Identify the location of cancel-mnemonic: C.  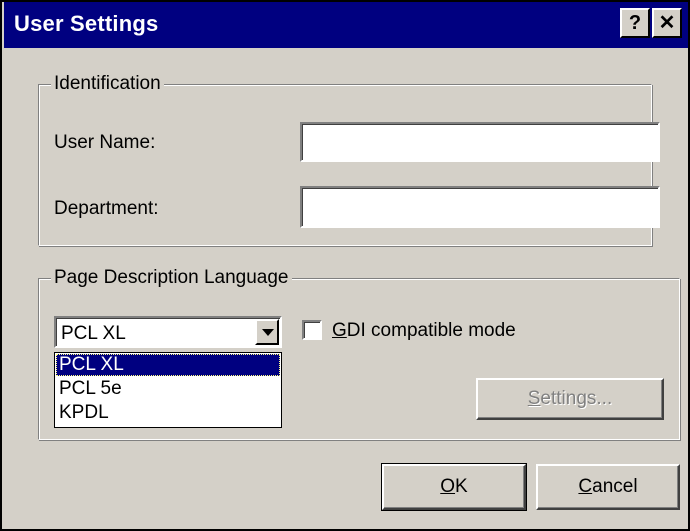
(585, 486).